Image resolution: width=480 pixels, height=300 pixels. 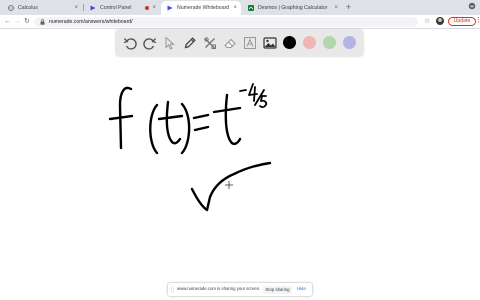 What do you see at coordinates (427, 21) in the screenshot?
I see `bookmark-star-icon: ☆` at bounding box center [427, 21].